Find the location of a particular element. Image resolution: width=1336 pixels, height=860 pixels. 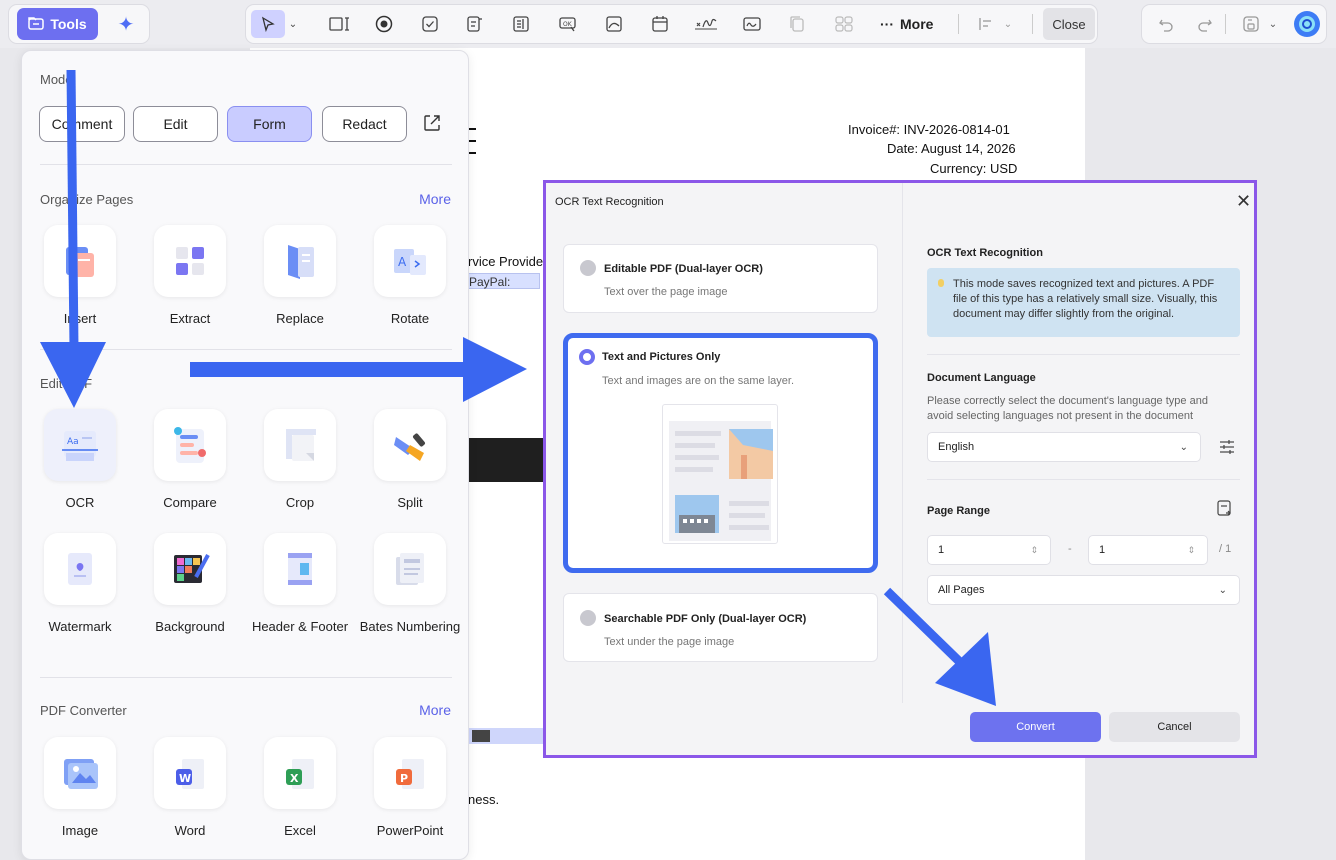

page-total: / 1 is located at coordinates (1225, 549).